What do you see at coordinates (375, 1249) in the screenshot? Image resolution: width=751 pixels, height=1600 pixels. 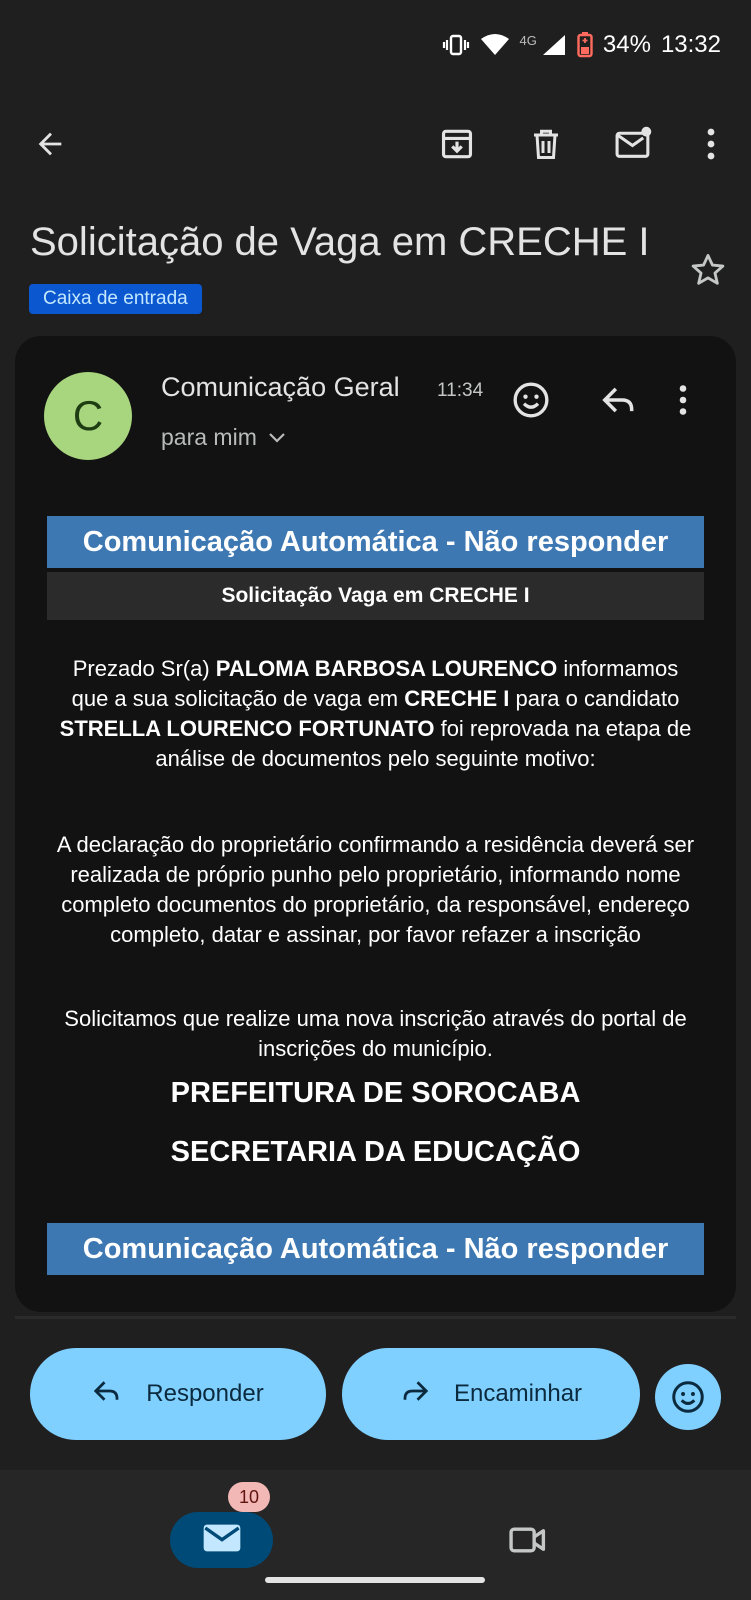 I see `automatic-message-banner-bottom: Comunicação Automática - Não responder` at bounding box center [375, 1249].